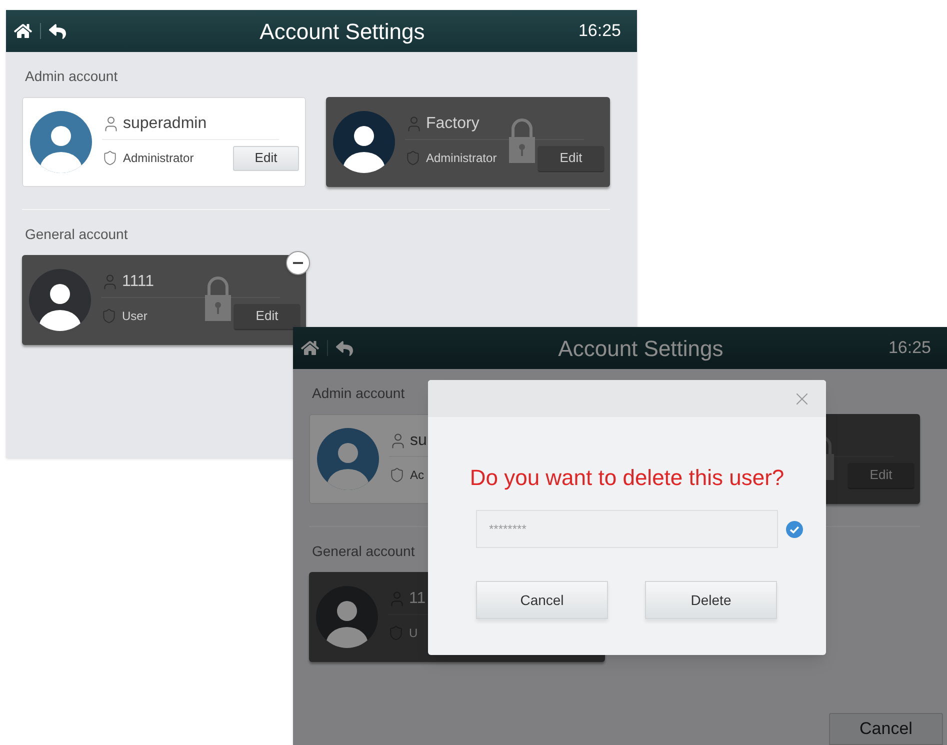 The height and width of the screenshot is (745, 947). Describe the element at coordinates (164, 142) in the screenshot. I see `account-card: superadmin Administrator Edit` at that location.